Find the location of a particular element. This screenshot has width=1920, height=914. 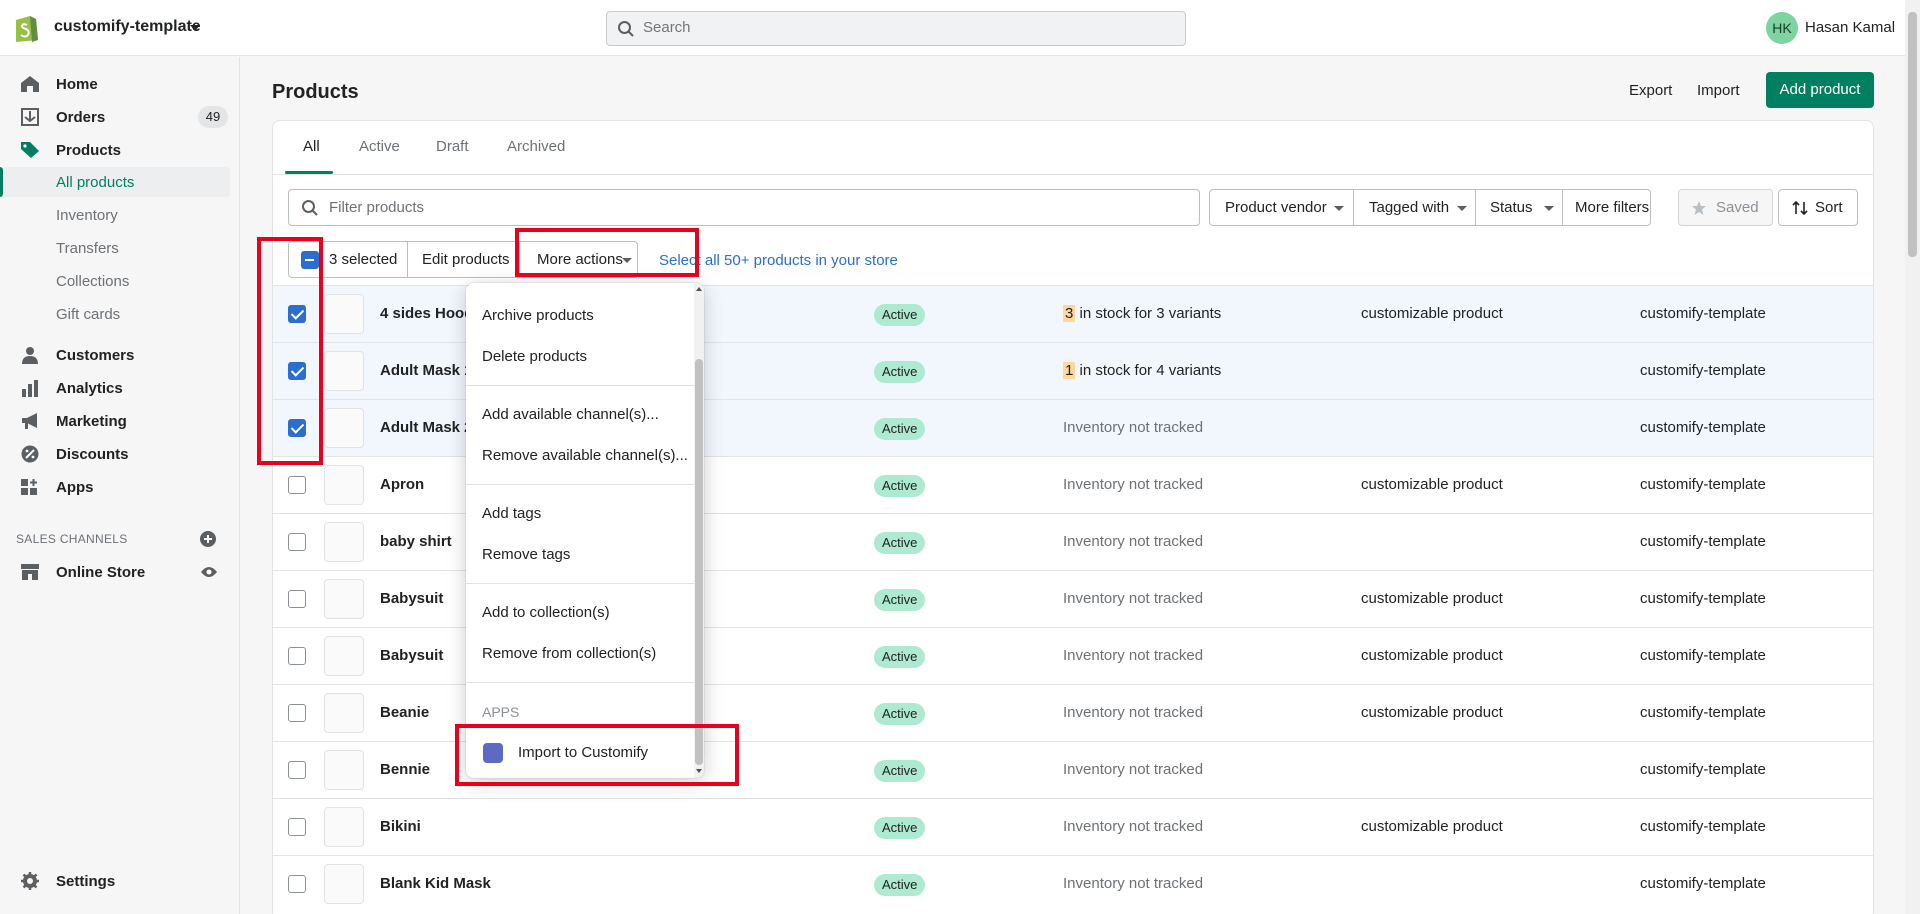

search-icon is located at coordinates (310, 208).